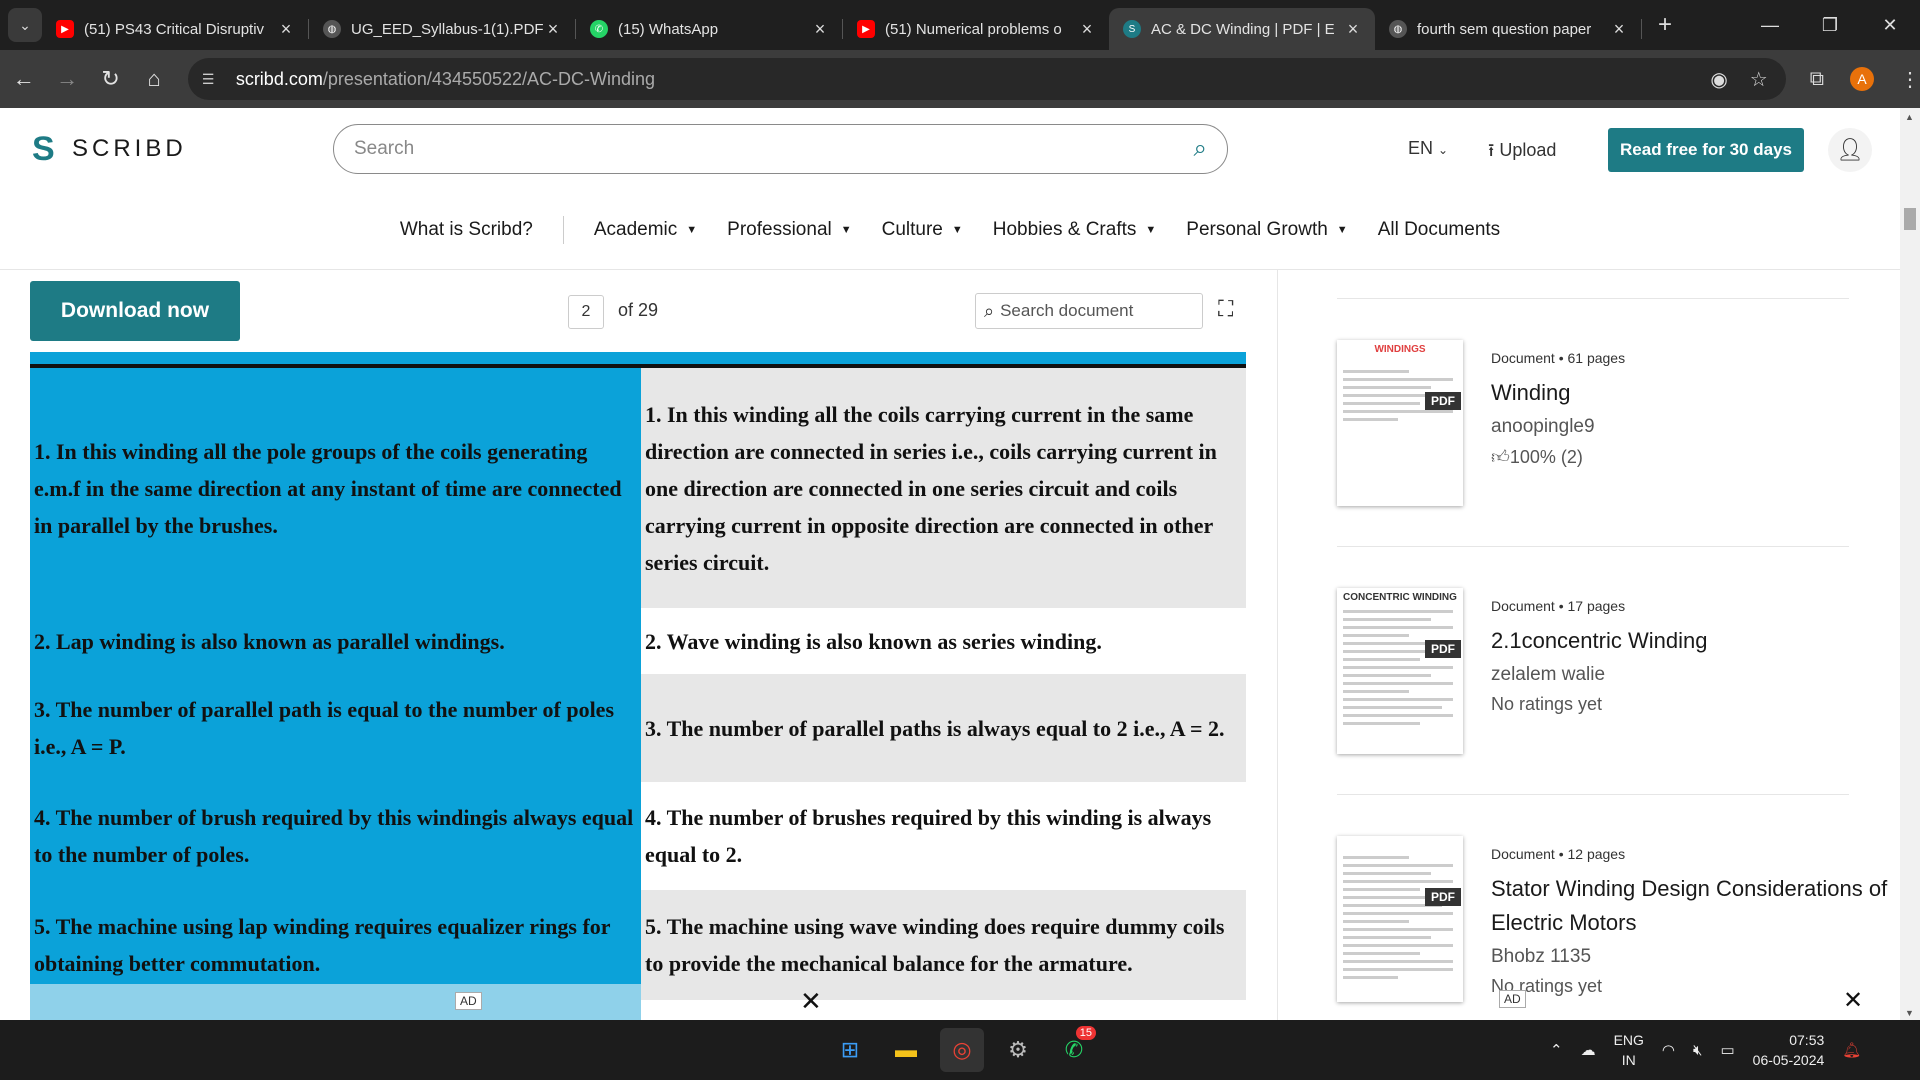 This screenshot has width=1920, height=1080. I want to click on document-author: zelalem walie, so click(1548, 675).